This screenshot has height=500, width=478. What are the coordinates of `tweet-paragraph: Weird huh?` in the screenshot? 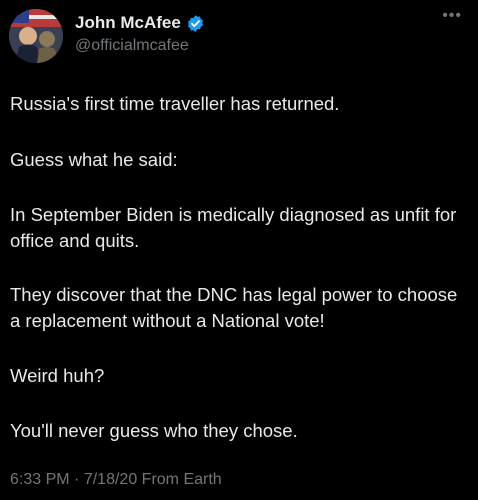 It's located at (57, 375).